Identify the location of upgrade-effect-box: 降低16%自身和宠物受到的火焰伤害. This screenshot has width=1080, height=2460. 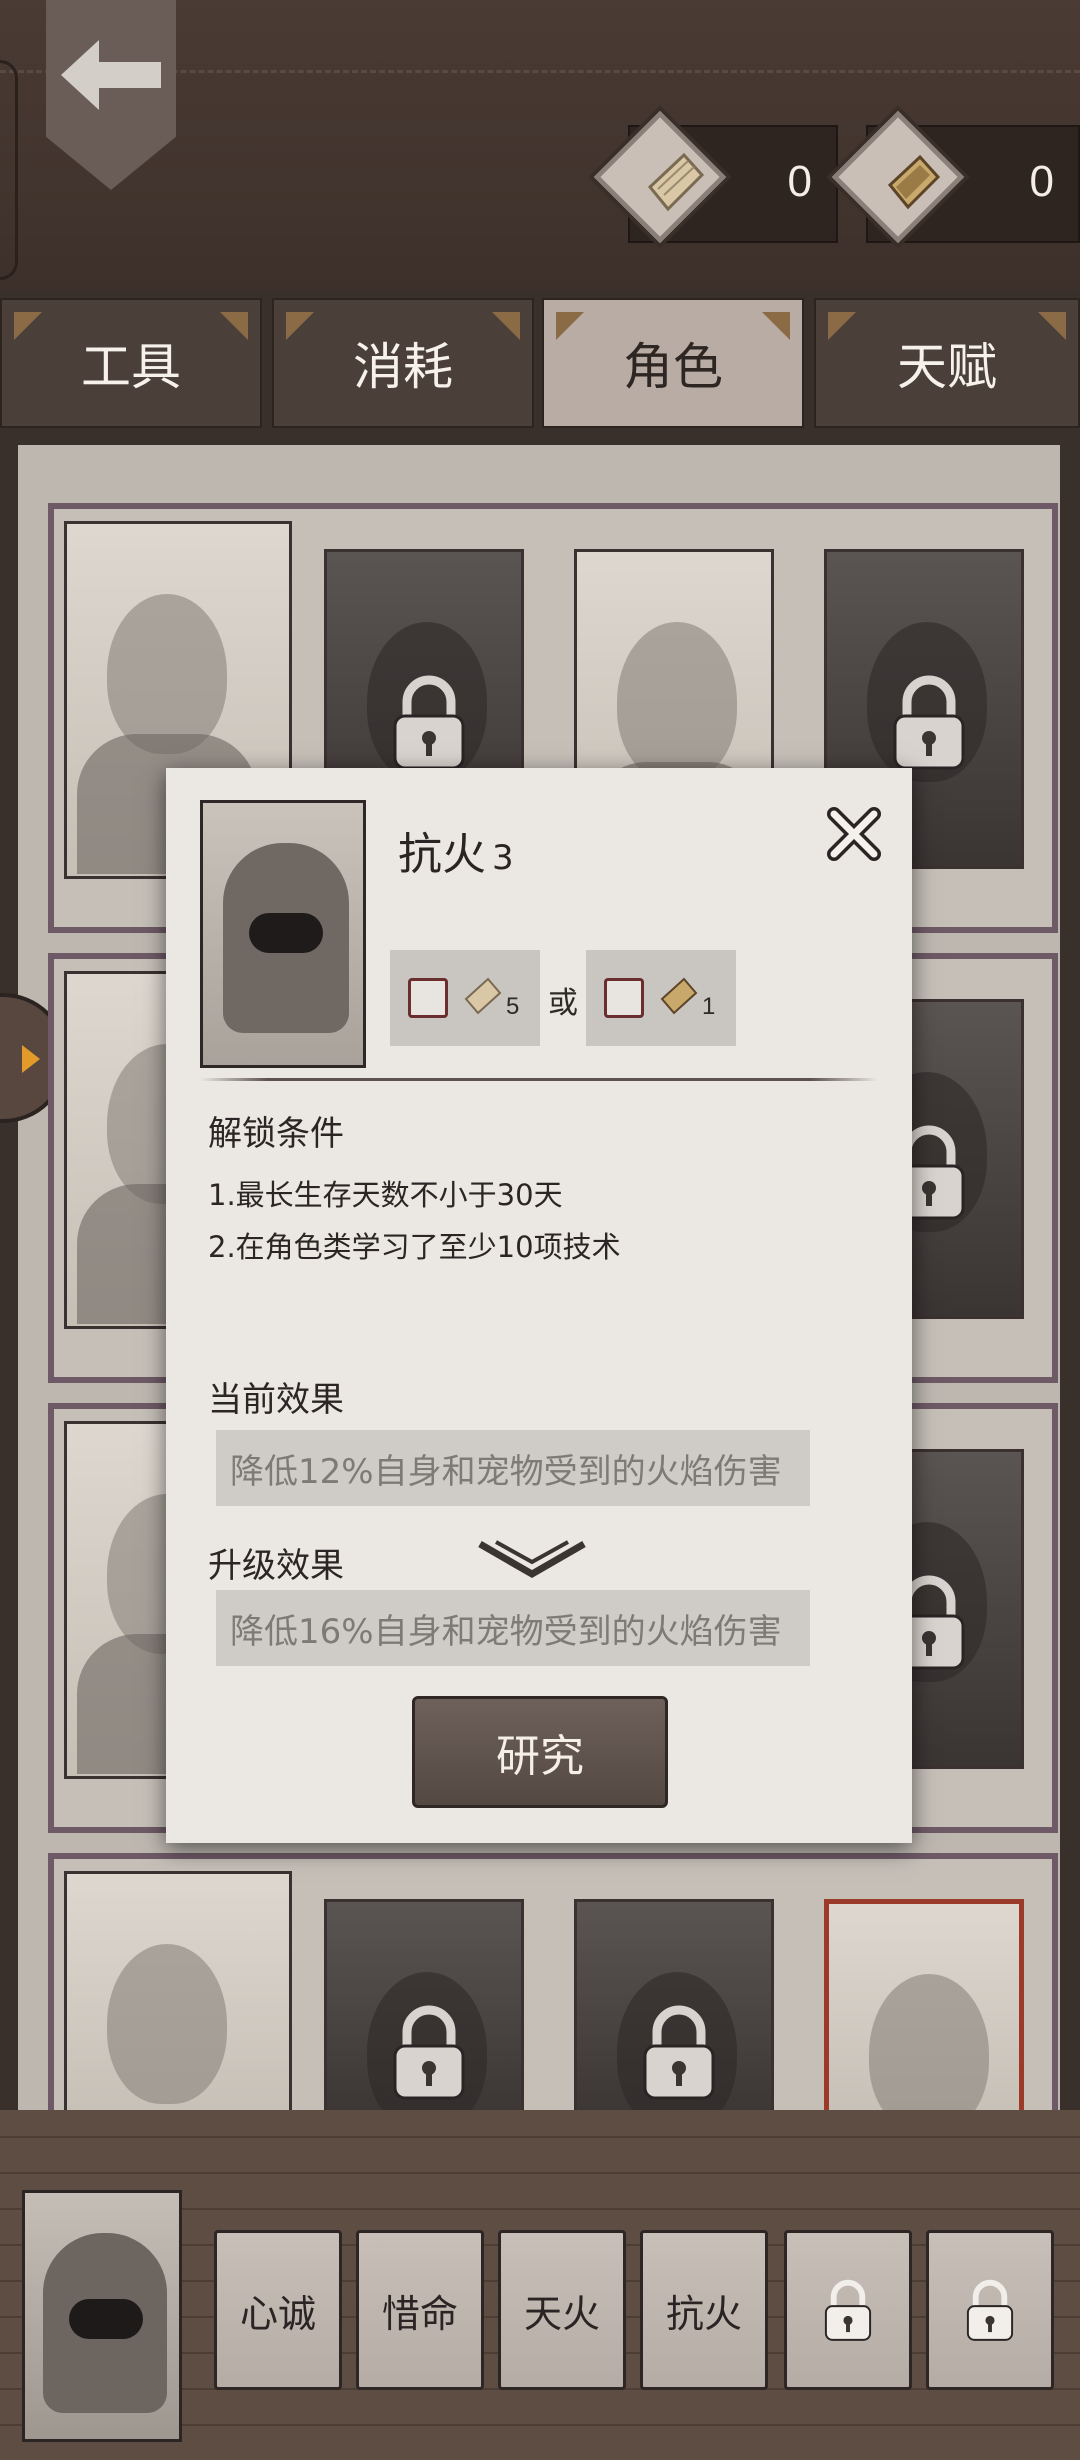
(513, 1628).